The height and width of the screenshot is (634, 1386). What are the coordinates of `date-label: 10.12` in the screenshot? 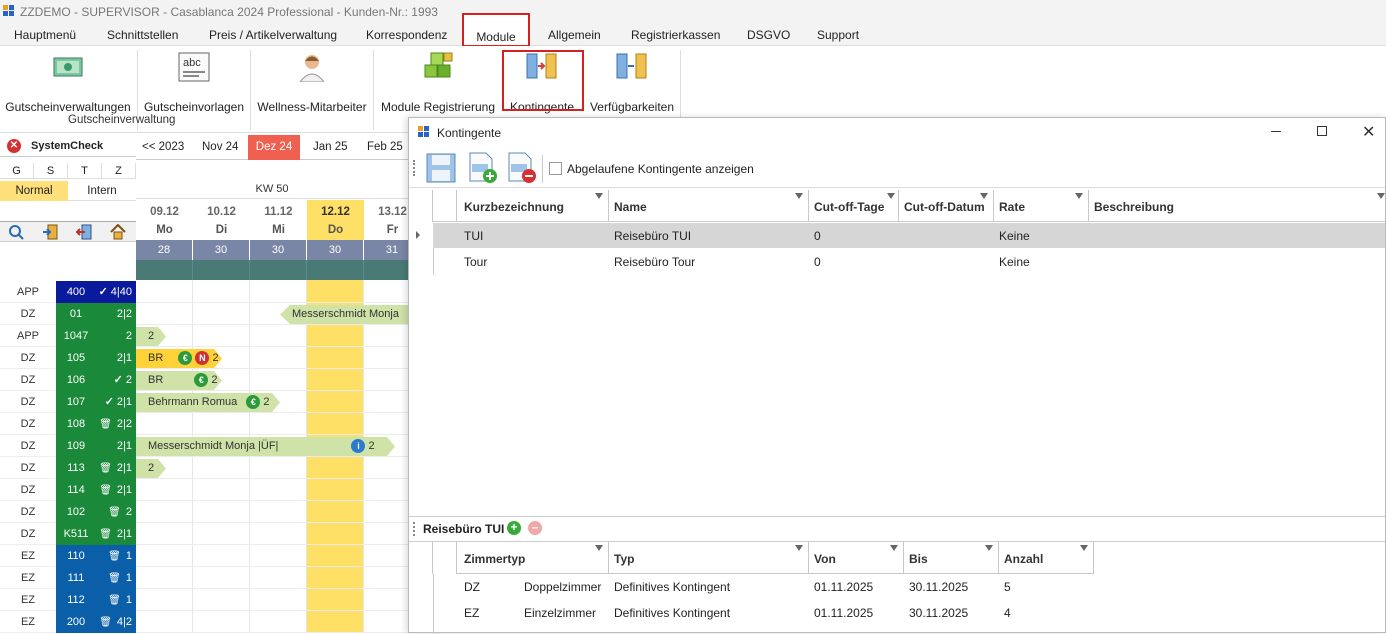 It's located at (221, 212).